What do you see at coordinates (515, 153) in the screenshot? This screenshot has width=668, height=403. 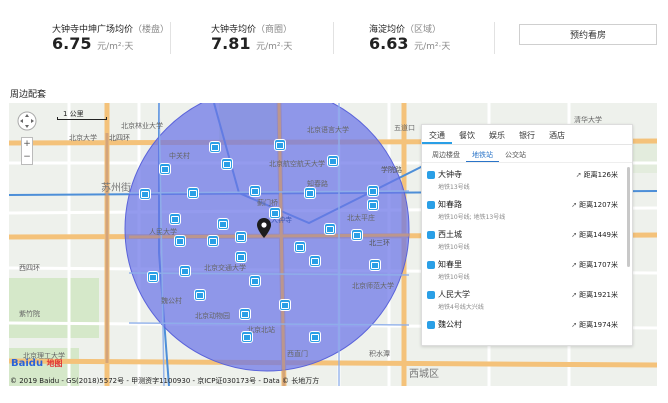 I see `subtab-bus: 公交站` at bounding box center [515, 153].